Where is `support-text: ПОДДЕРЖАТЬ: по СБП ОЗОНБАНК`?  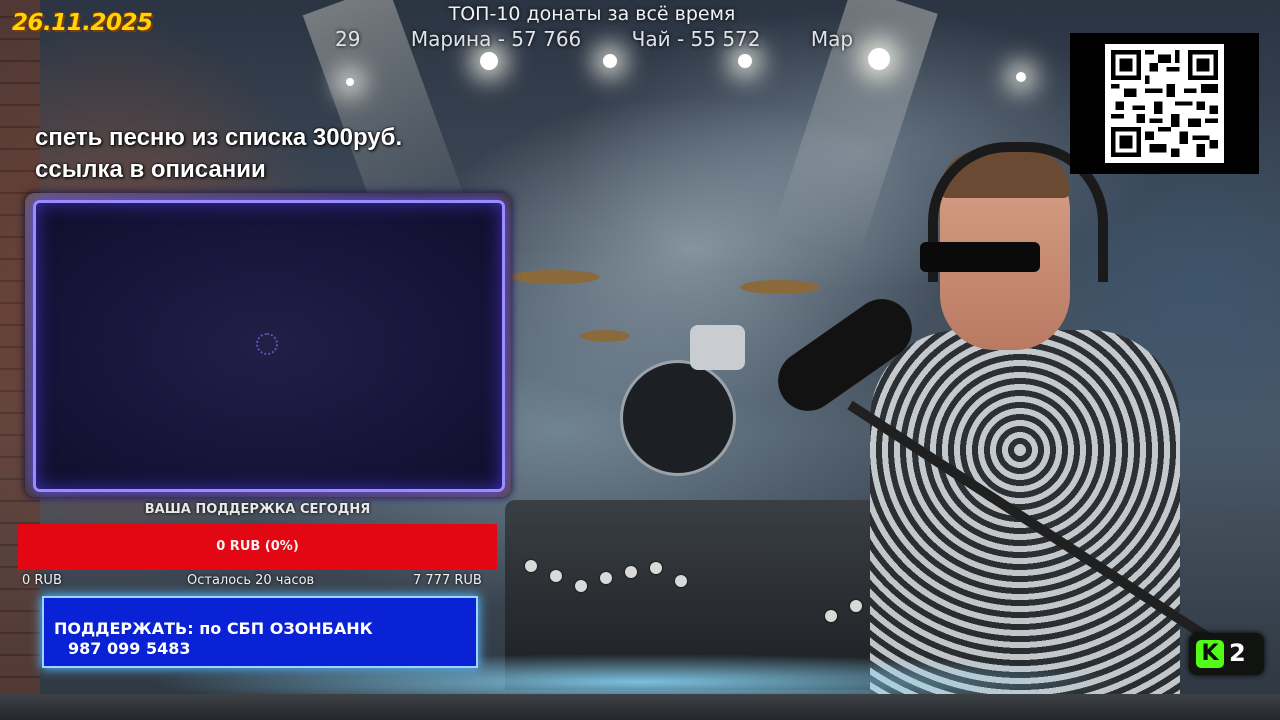
support-text: ПОДДЕРЖАТЬ: по СБП ОЗОНБАНК is located at coordinates (213, 628).